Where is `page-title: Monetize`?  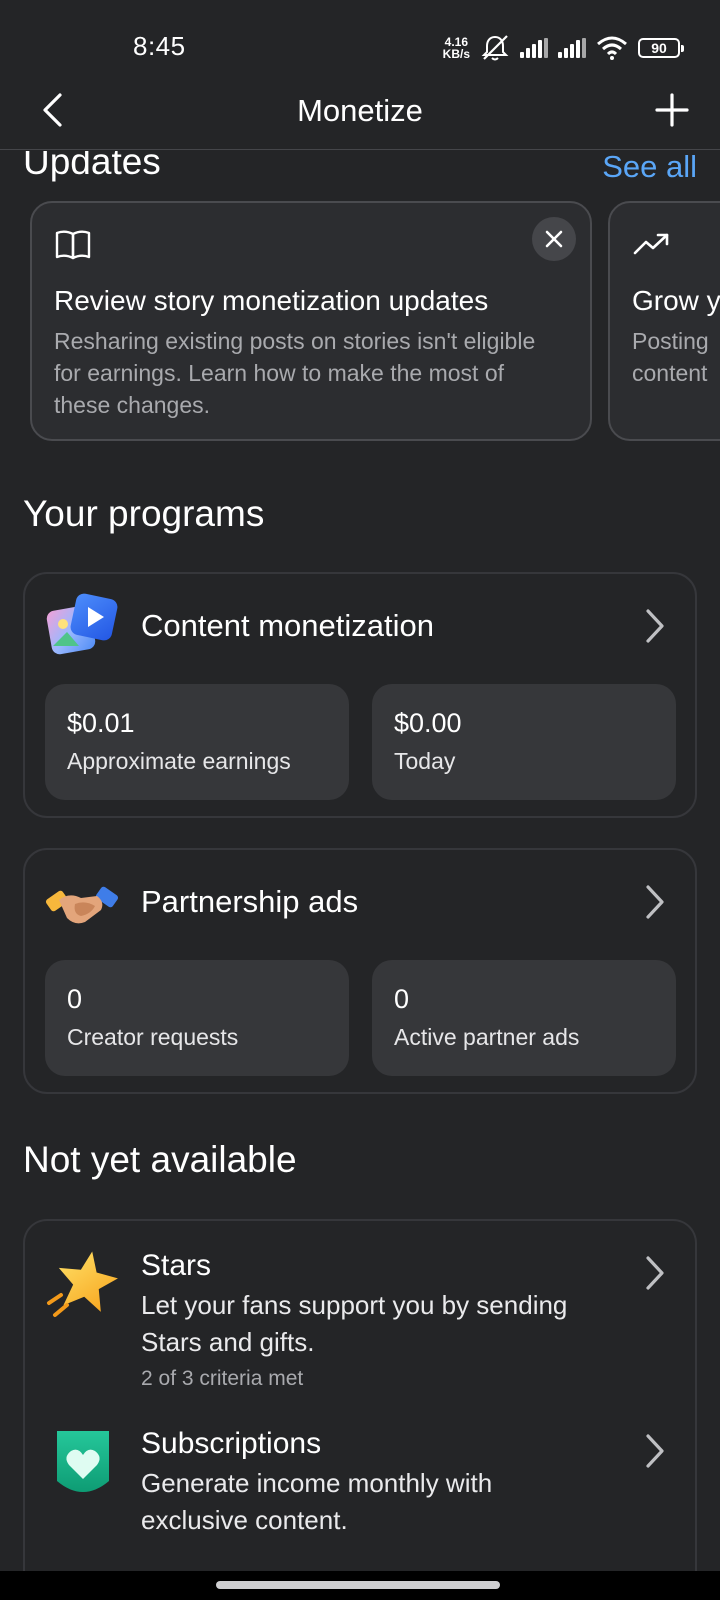 page-title: Monetize is located at coordinates (360, 110).